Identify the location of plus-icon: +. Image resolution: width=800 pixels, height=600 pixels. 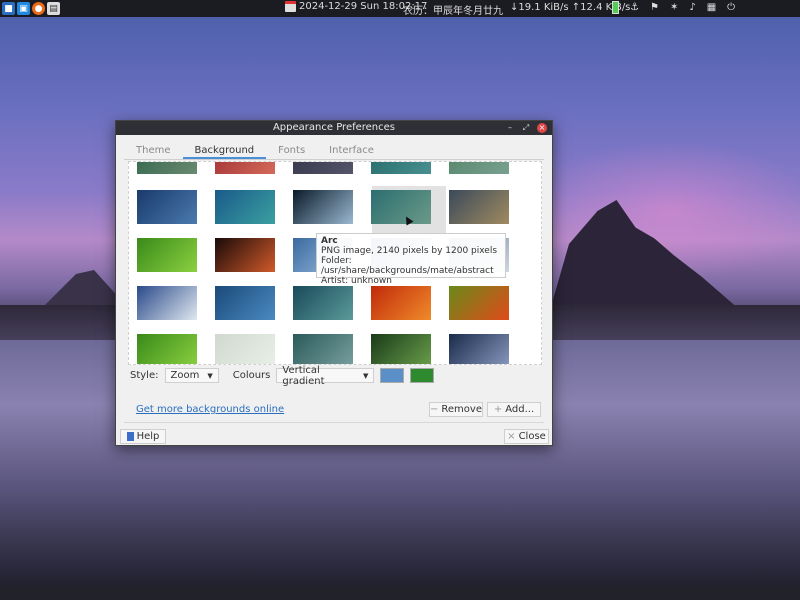
(498, 409).